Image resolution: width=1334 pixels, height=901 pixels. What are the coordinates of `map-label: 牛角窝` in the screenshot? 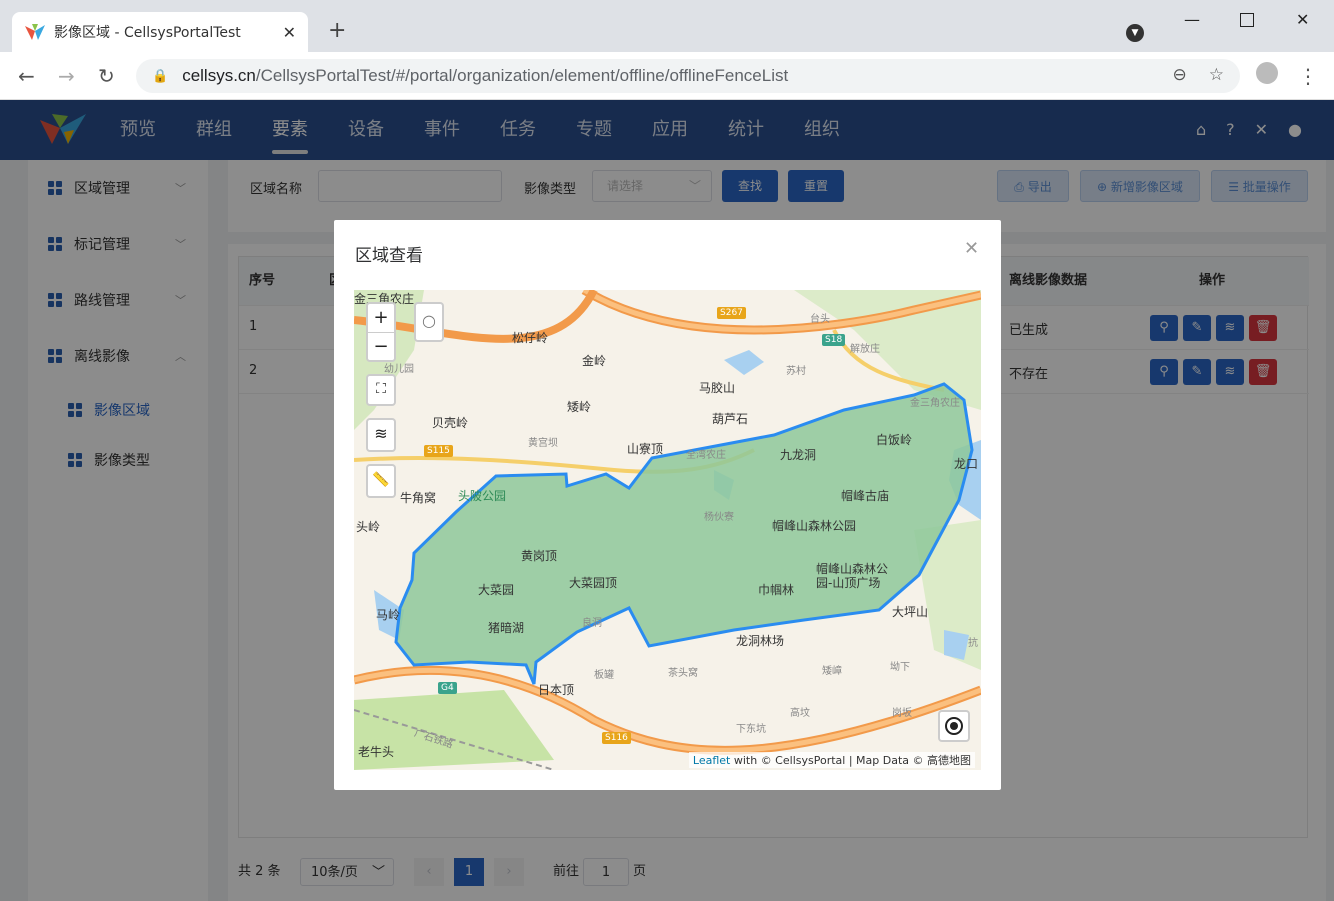 It's located at (418, 498).